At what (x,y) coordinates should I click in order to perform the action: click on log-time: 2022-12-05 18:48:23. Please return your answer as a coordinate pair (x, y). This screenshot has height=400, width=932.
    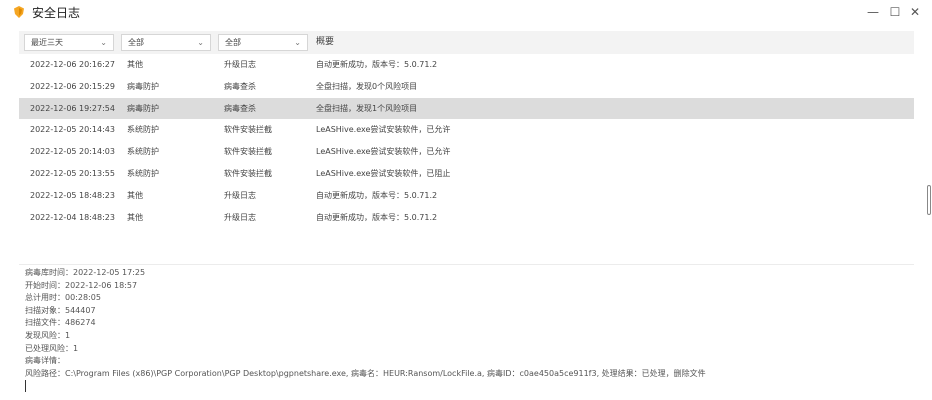
    Looking at the image, I should click on (72, 195).